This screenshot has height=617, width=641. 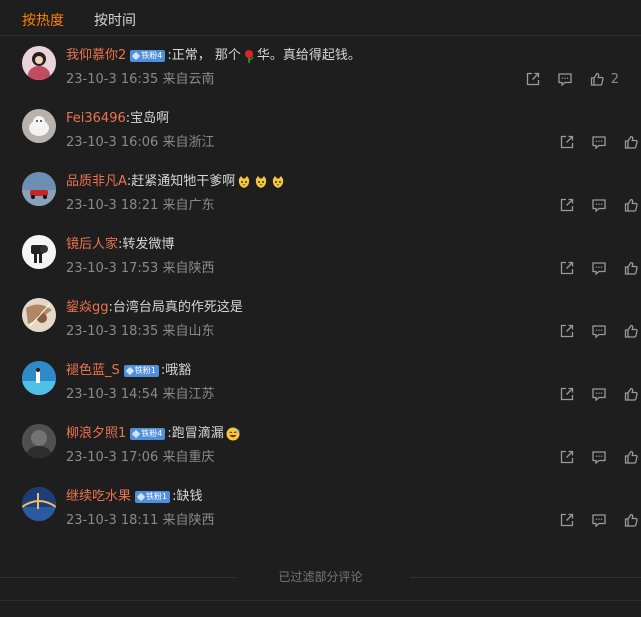 What do you see at coordinates (146, 244) in the screenshot?
I see `comment-text: :转发微博` at bounding box center [146, 244].